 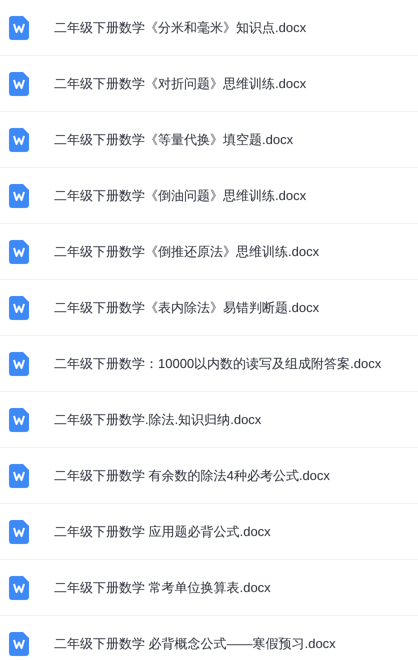 I want to click on file-name: 二年级下册数学《倒油问题》思维训练.docx, so click(x=180, y=196).